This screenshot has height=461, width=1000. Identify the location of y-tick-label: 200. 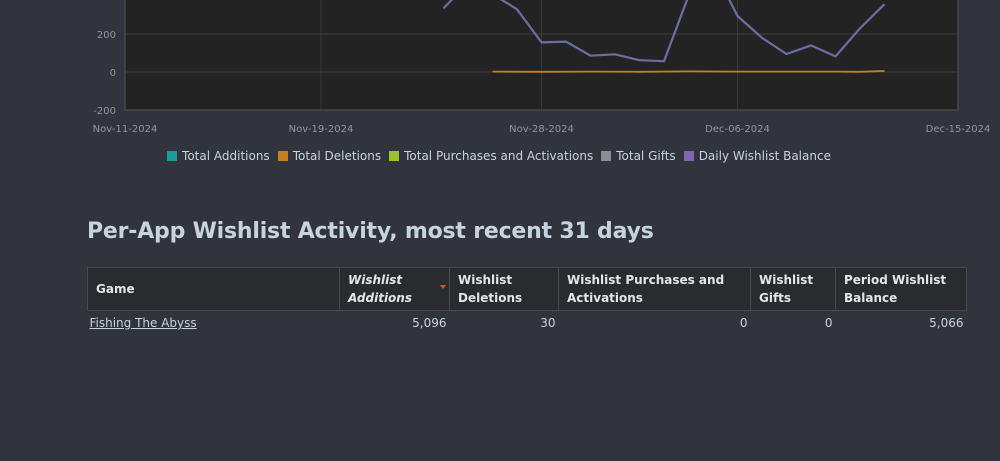
(106, 35).